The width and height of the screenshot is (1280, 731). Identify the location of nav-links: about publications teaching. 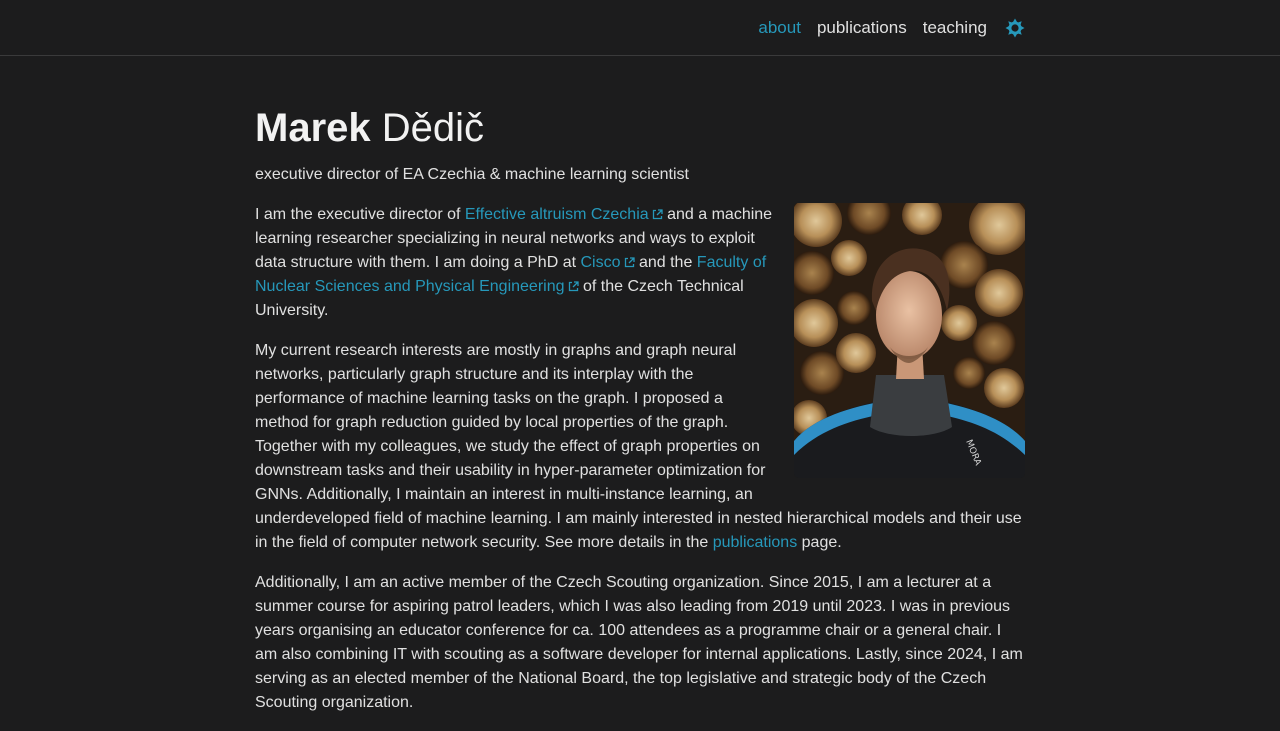
(891, 28).